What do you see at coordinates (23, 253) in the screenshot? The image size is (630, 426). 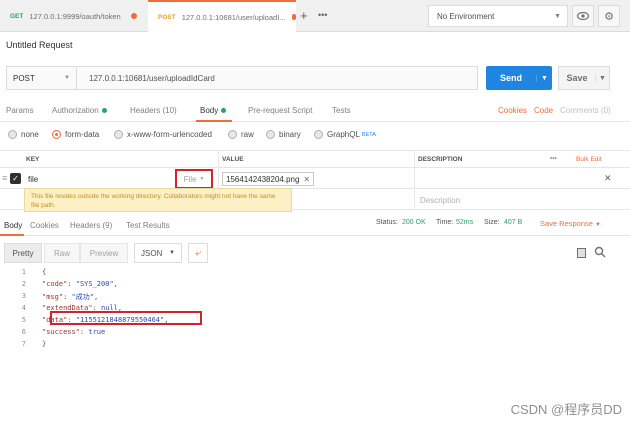 I see `pretty-button: Pretty` at bounding box center [23, 253].